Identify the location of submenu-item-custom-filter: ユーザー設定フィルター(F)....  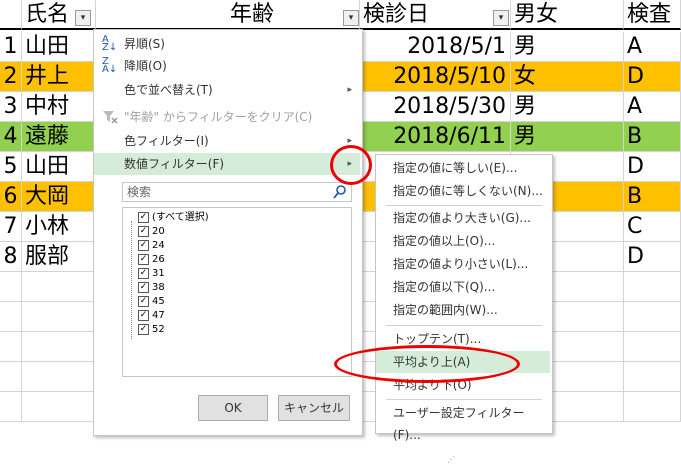
(463, 422).